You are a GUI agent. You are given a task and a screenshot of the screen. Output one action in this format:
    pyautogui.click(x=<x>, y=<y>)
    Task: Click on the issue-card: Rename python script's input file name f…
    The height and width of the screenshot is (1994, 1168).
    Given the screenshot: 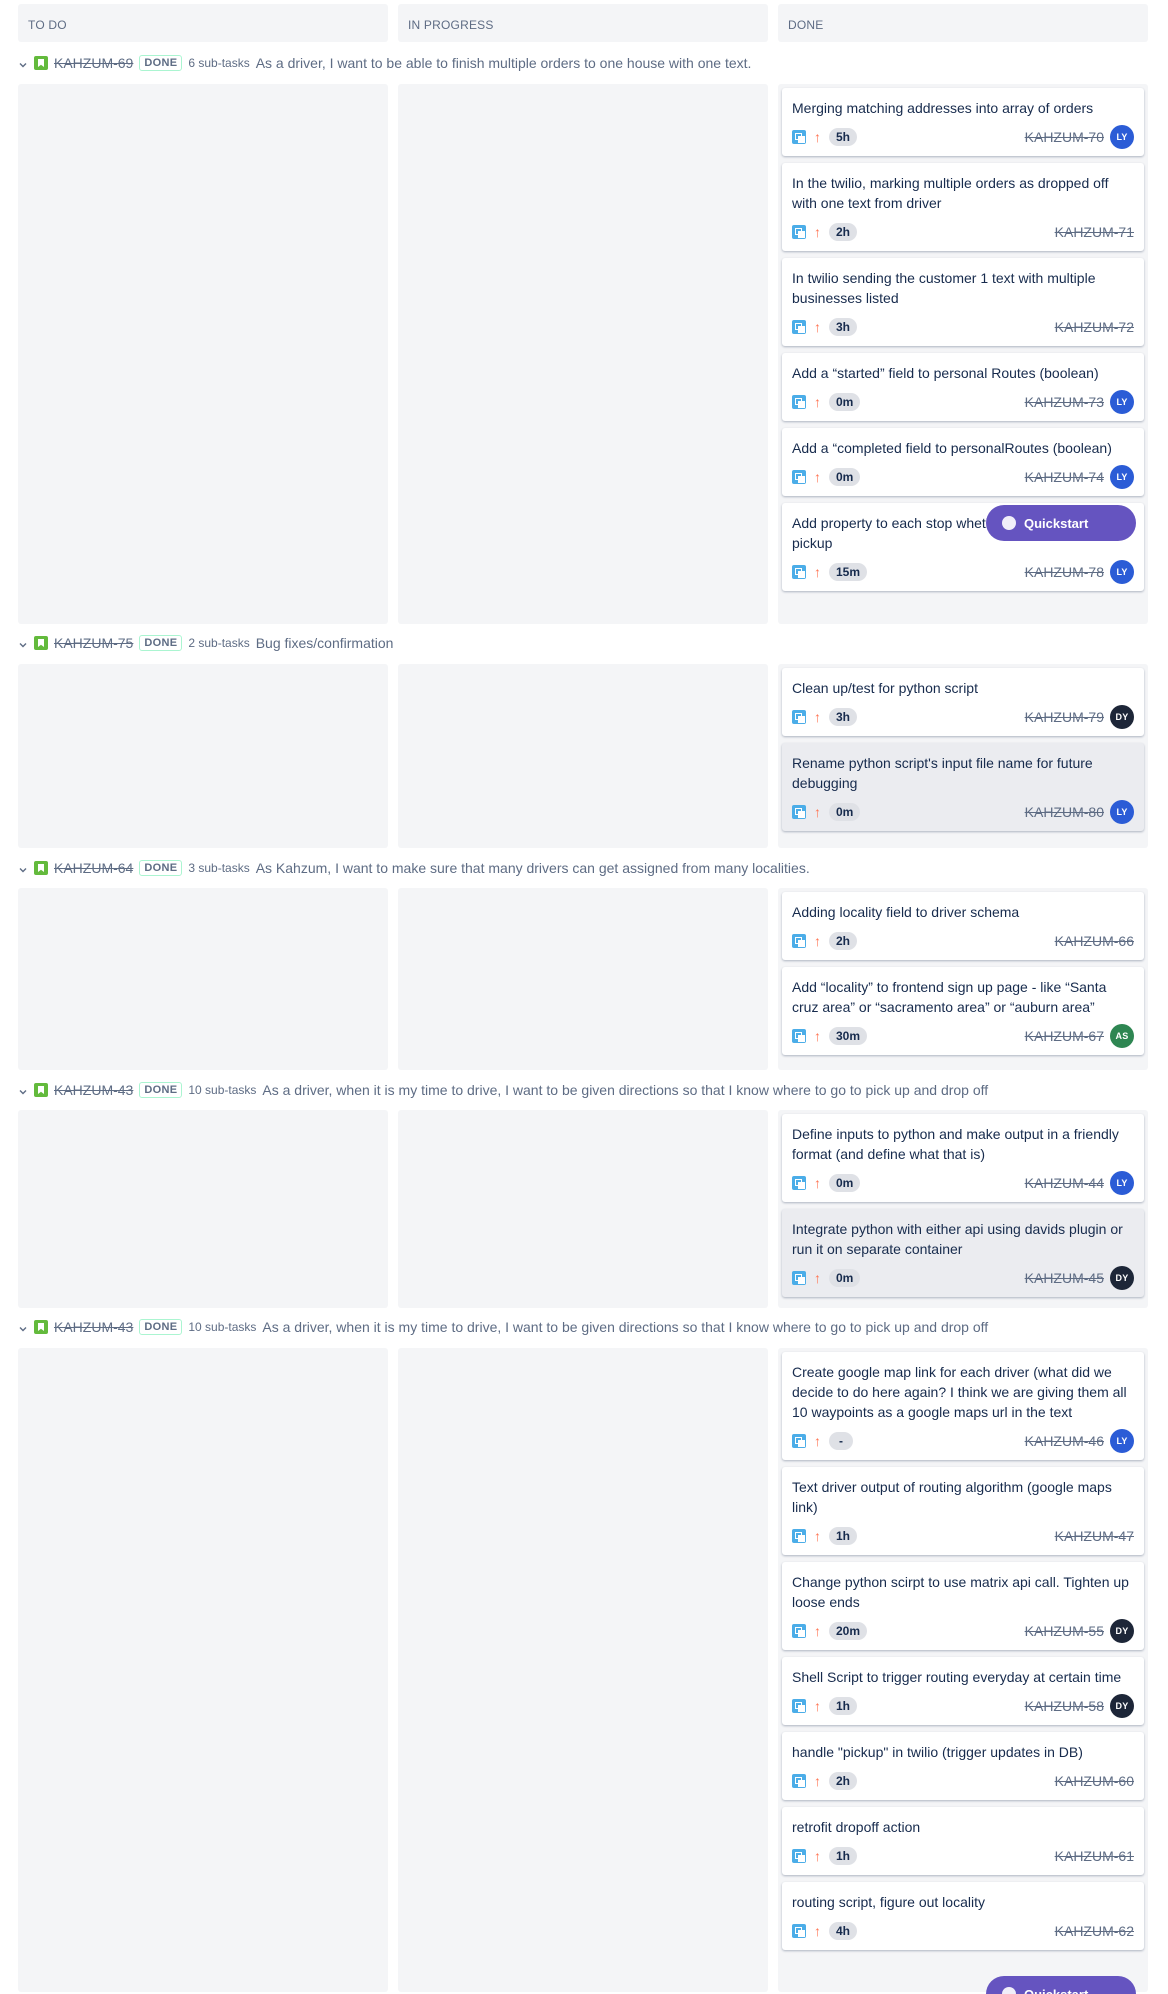 What is the action you would take?
    pyautogui.click(x=963, y=787)
    